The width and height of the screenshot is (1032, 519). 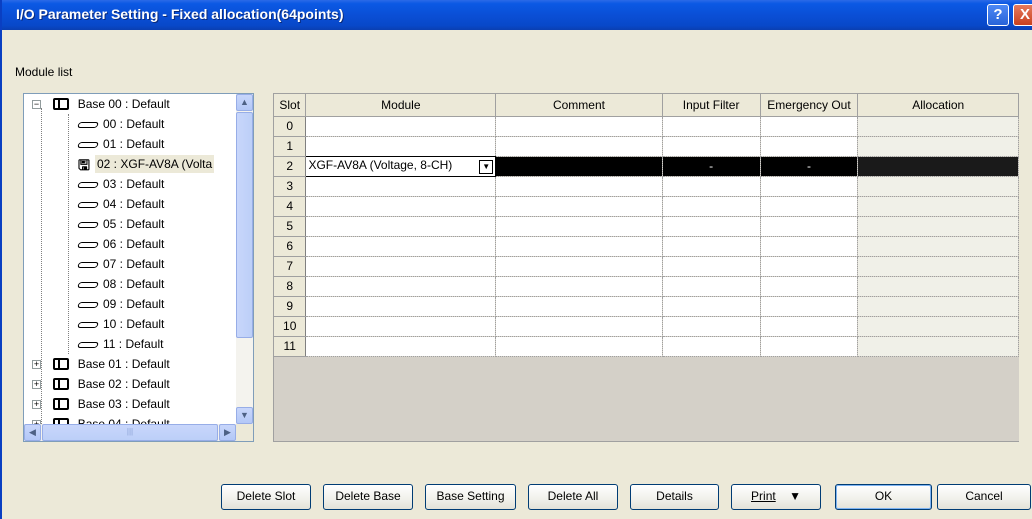 I want to click on table-row: 3, so click(x=646, y=186).